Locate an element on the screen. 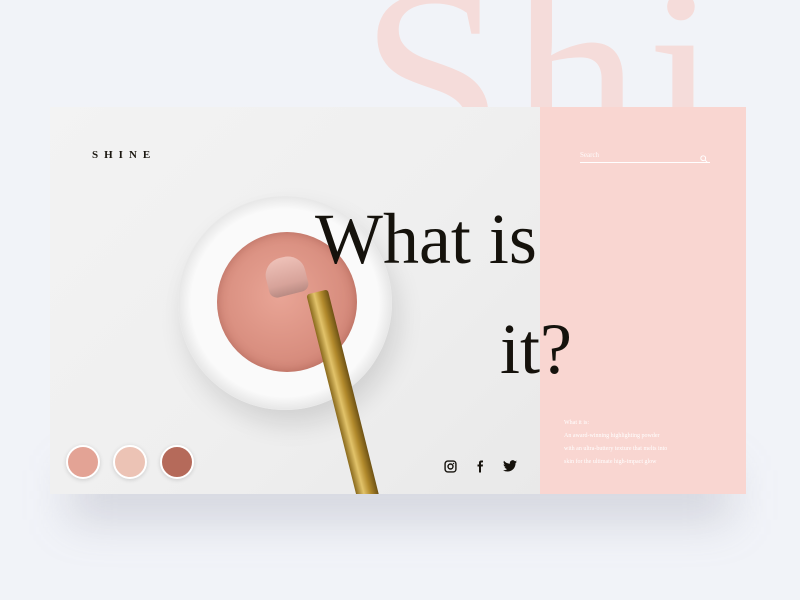 The height and width of the screenshot is (600, 800). description-line: An award-winning highlighting powder is located at coordinates (612, 436).